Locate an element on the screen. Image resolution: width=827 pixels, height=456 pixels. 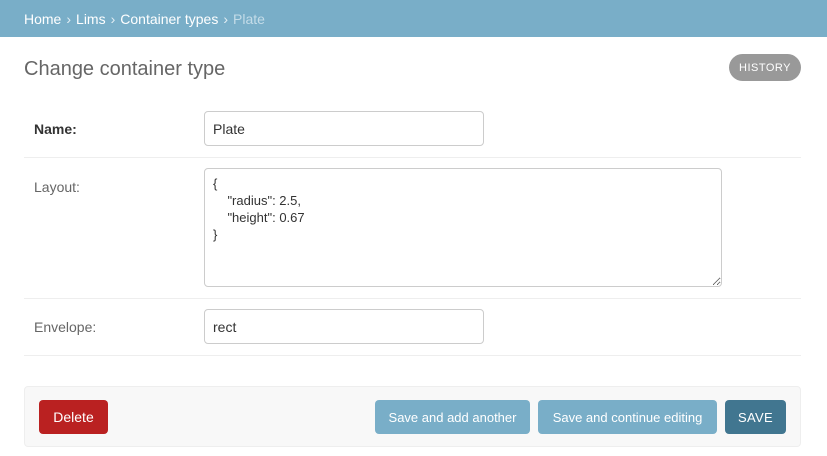
page-title: Change container type is located at coordinates (125, 69).